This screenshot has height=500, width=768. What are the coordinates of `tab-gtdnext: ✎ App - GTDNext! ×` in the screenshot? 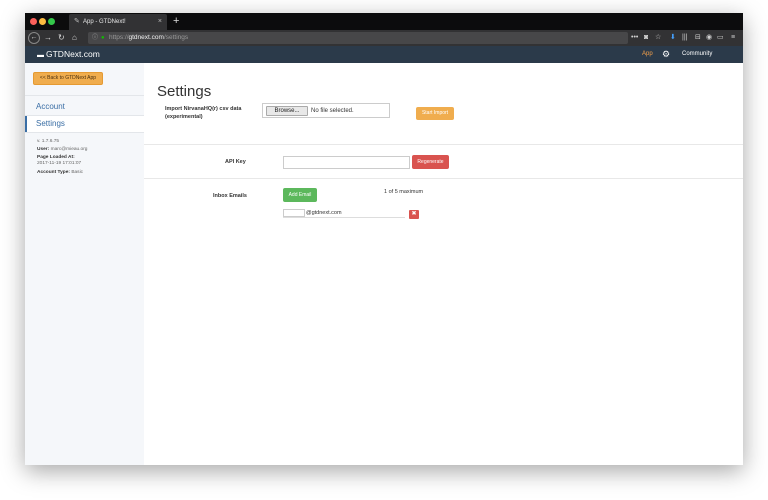 It's located at (118, 22).